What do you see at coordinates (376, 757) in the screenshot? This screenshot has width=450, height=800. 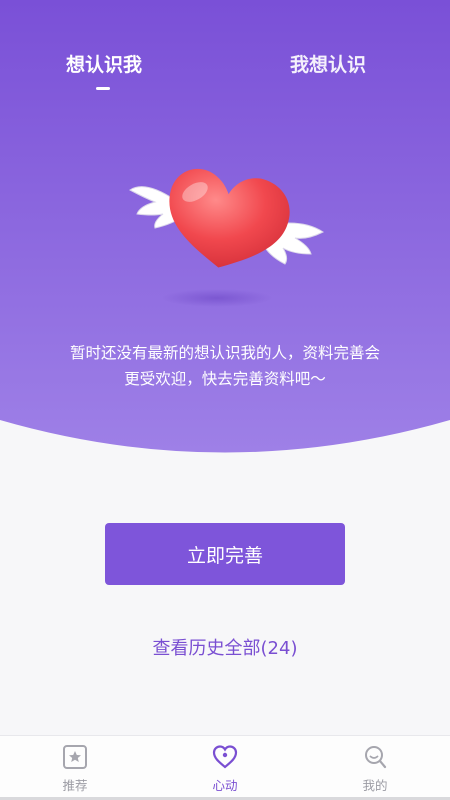 I see `profile-icon` at bounding box center [376, 757].